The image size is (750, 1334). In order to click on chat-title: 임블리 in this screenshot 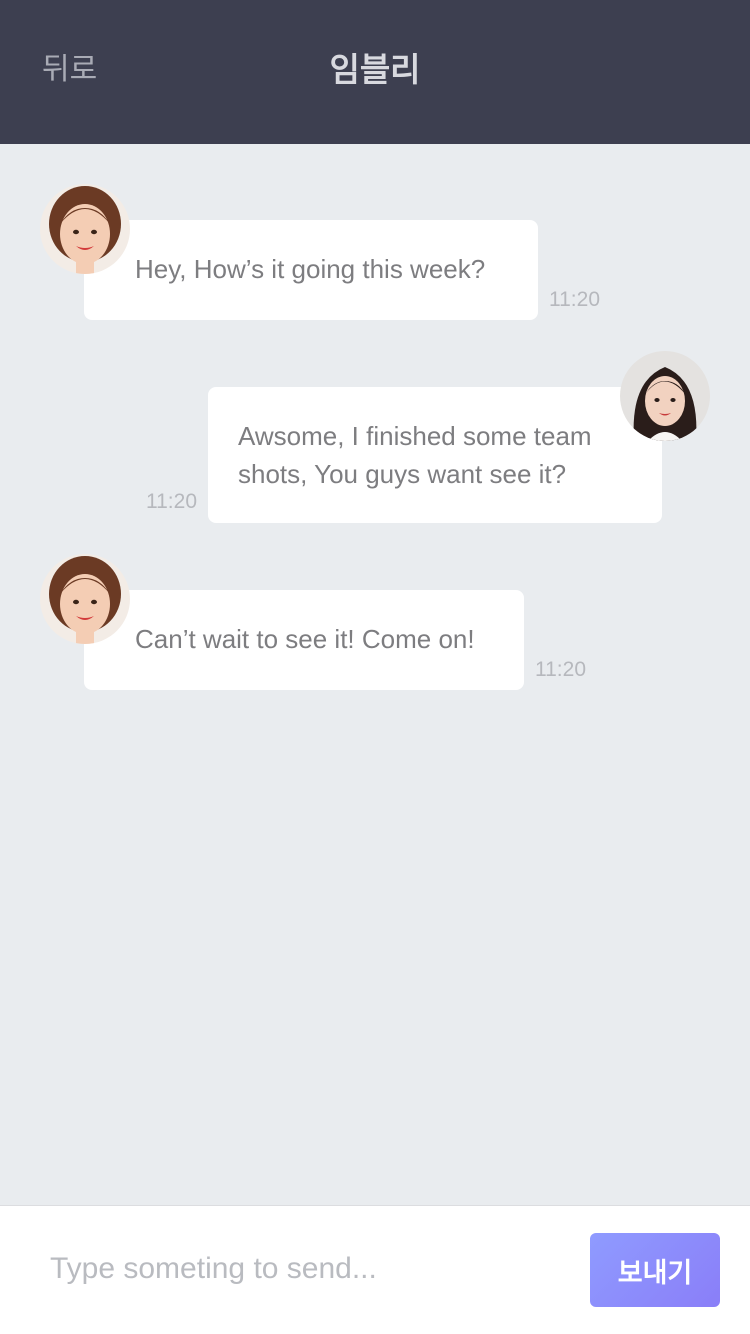, I will do `click(375, 69)`.